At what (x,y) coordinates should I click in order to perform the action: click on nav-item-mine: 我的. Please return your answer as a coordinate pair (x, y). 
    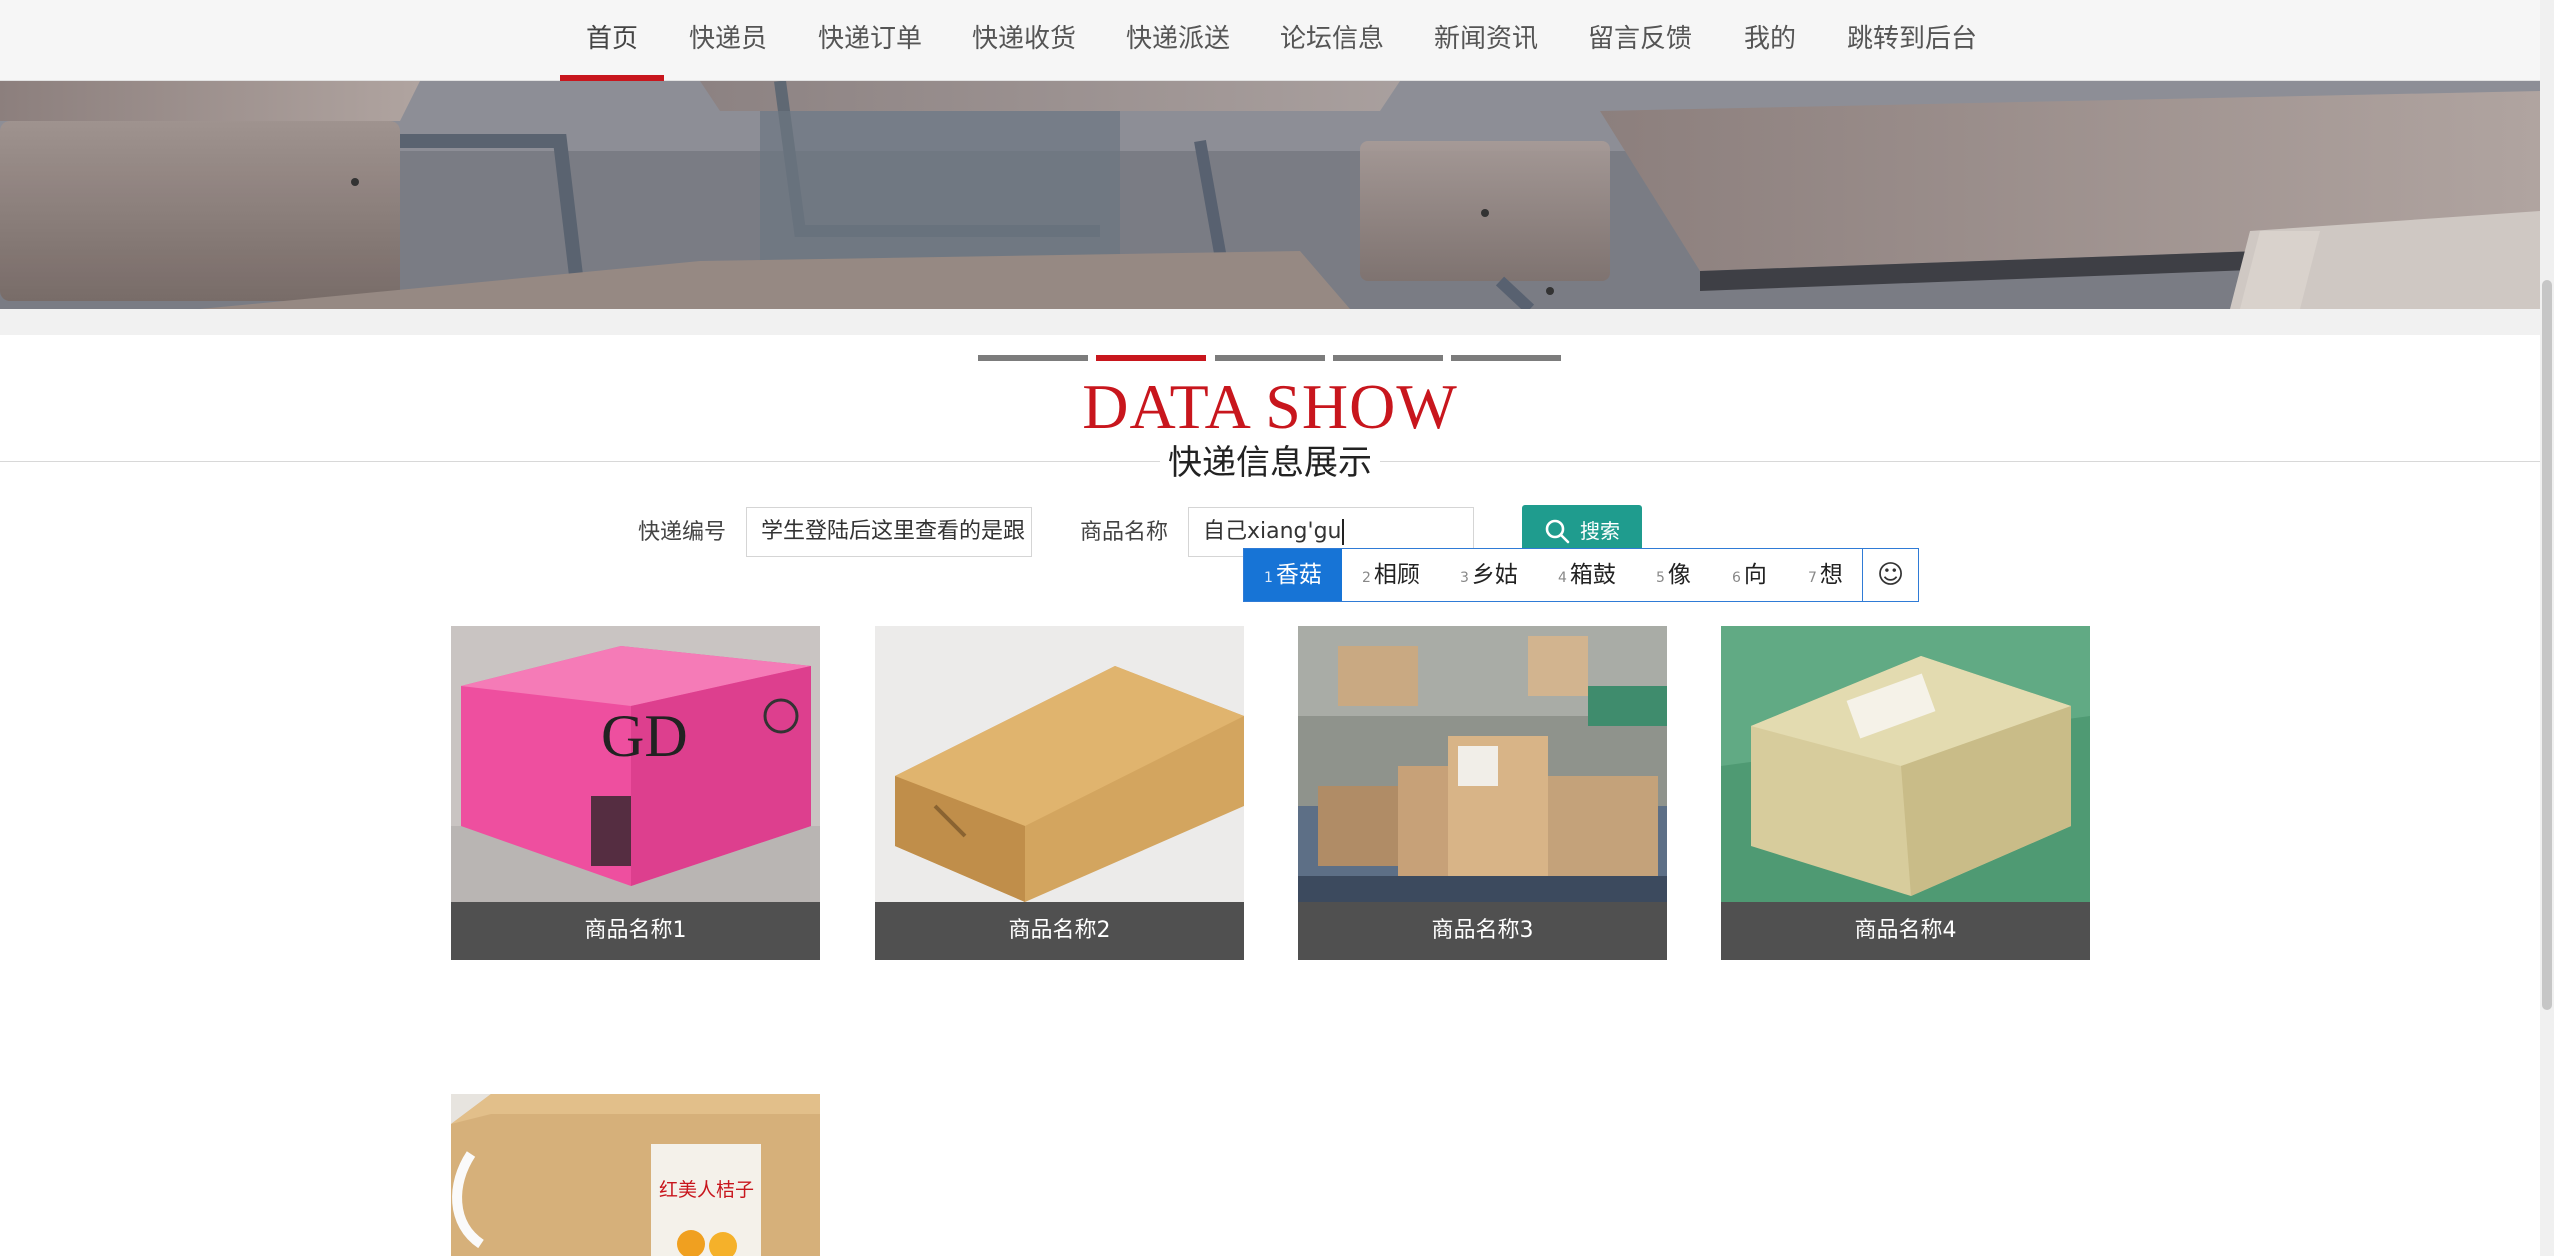
    Looking at the image, I should click on (1770, 40).